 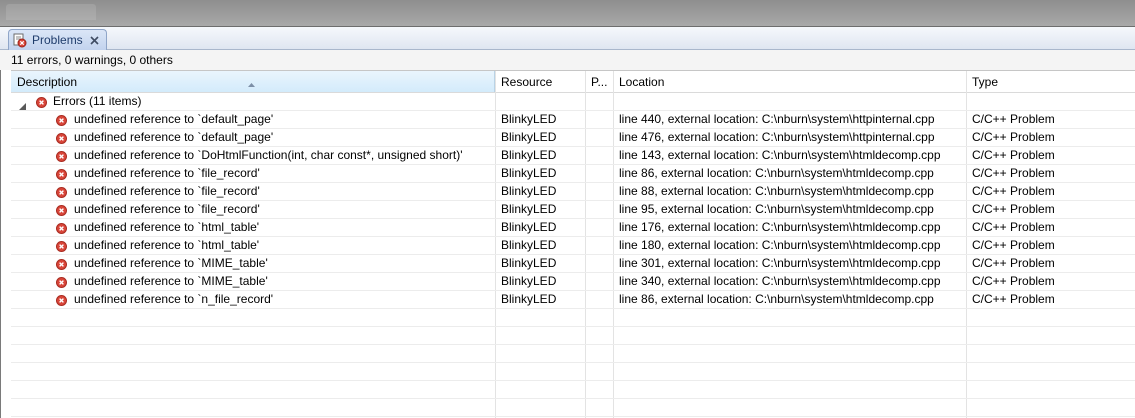 I want to click on group-label: Errors (11 items), so click(x=97, y=101).